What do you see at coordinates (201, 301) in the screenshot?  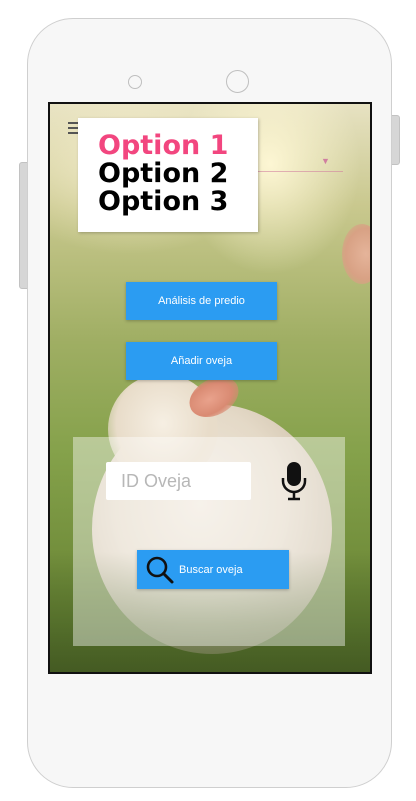 I see `analisis-predio-button: Análisis de predio` at bounding box center [201, 301].